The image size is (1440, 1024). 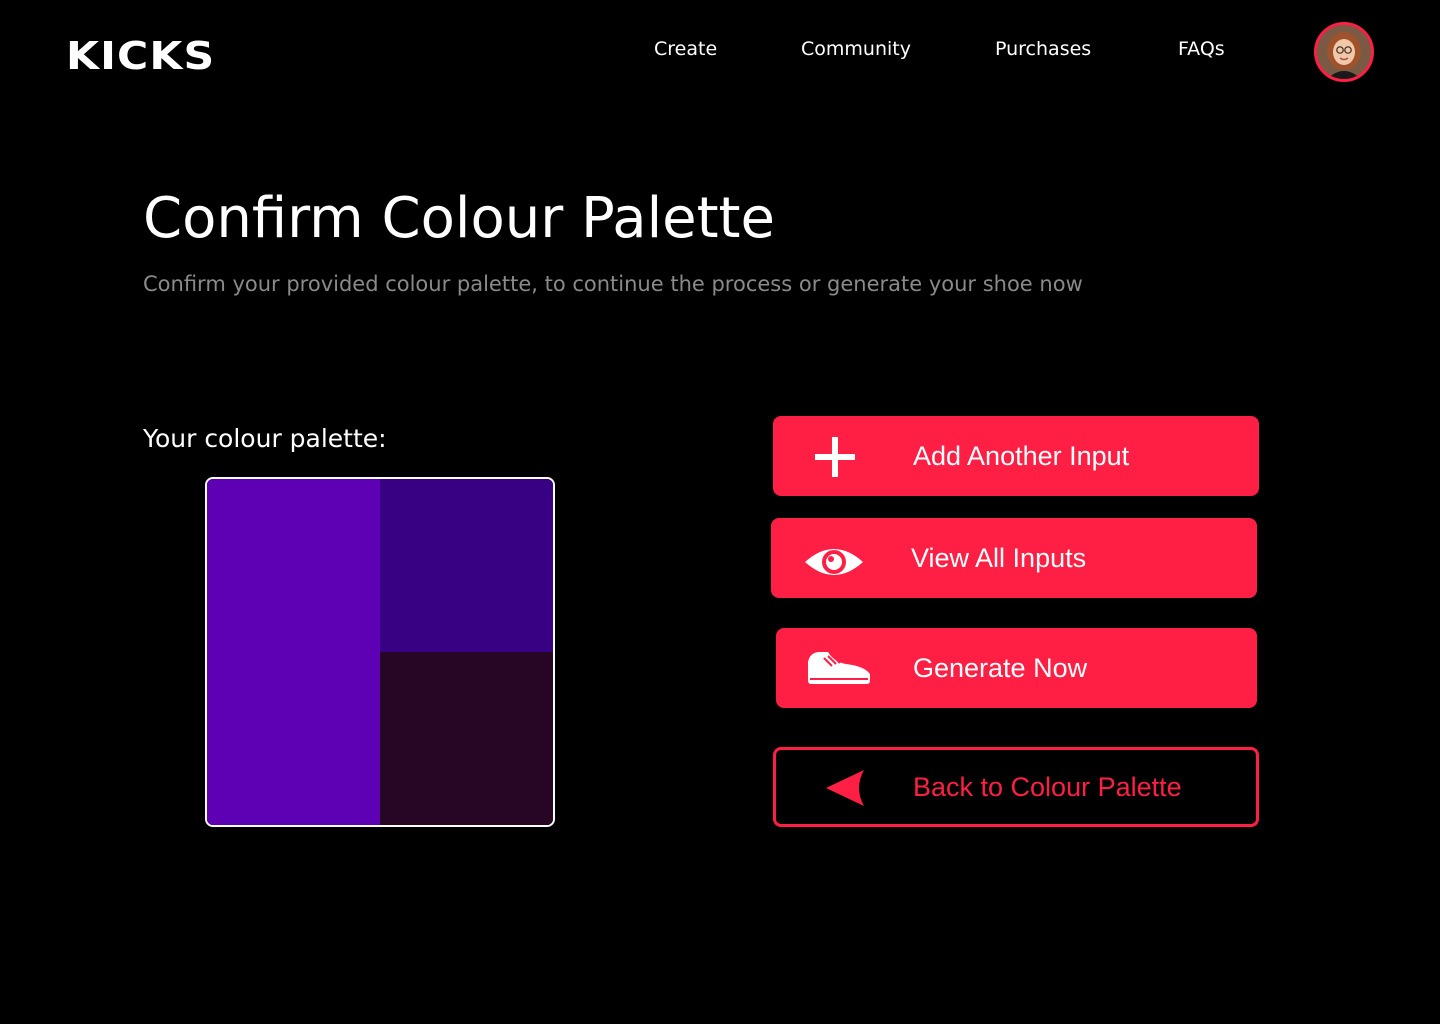 What do you see at coordinates (1047, 786) in the screenshot?
I see `back-to-colour-palette-label: Back to Colour Palette` at bounding box center [1047, 786].